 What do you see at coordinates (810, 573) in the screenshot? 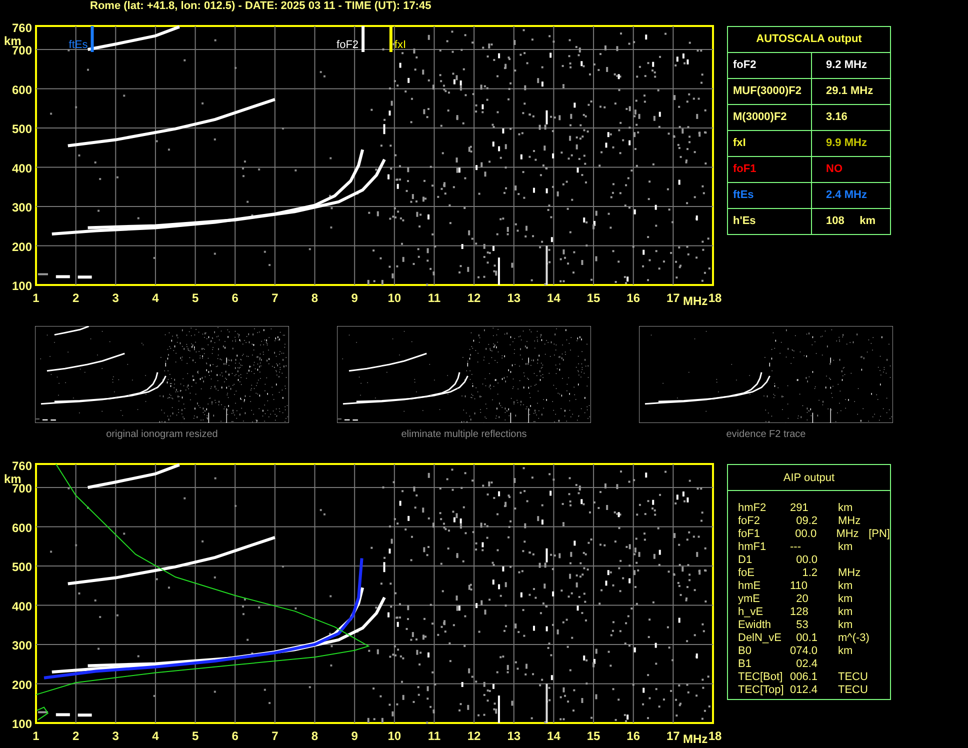
I see `parameter-value: 1.2` at bounding box center [810, 573].